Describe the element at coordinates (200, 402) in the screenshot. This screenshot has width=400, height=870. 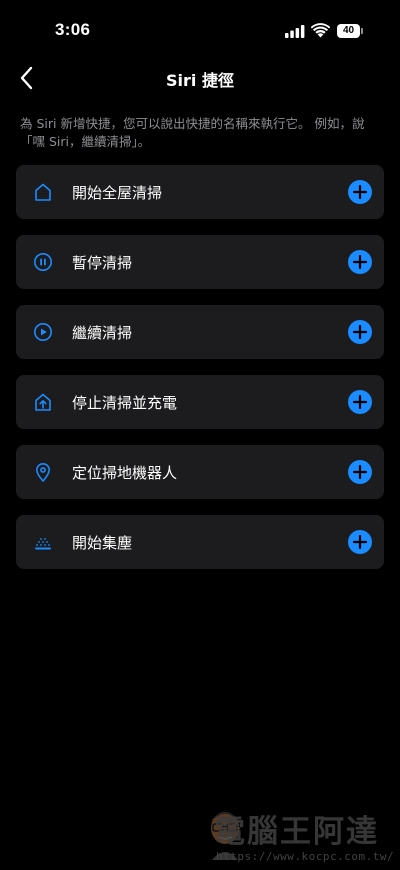
I see `shortcut-item-stop-and-charge: 停止清掃並充電` at that location.